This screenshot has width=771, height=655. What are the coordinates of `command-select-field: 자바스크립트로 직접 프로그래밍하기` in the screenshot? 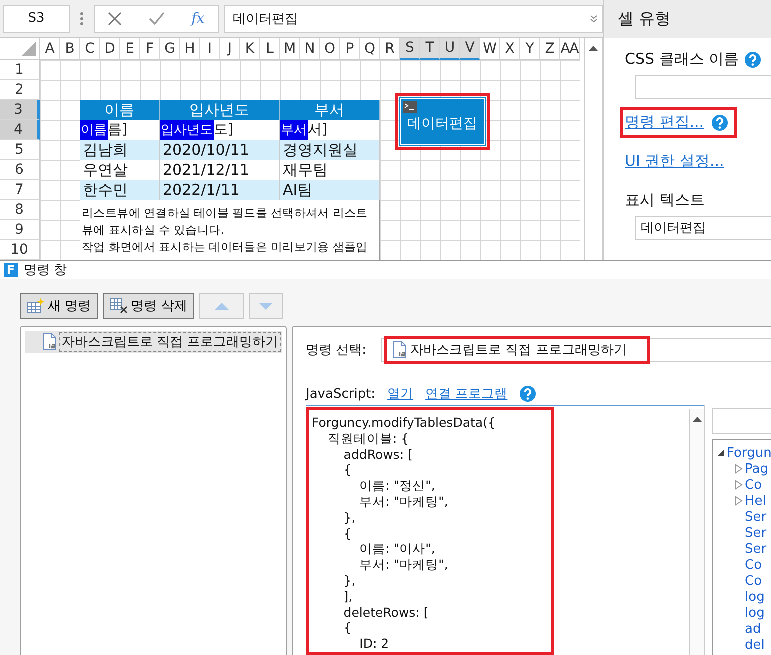 It's located at (575, 350).